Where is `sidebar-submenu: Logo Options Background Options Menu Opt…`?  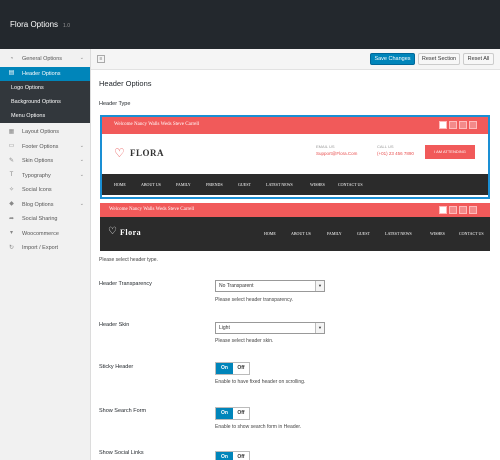 sidebar-submenu: Logo Options Background Options Menu Opt… is located at coordinates (45, 102).